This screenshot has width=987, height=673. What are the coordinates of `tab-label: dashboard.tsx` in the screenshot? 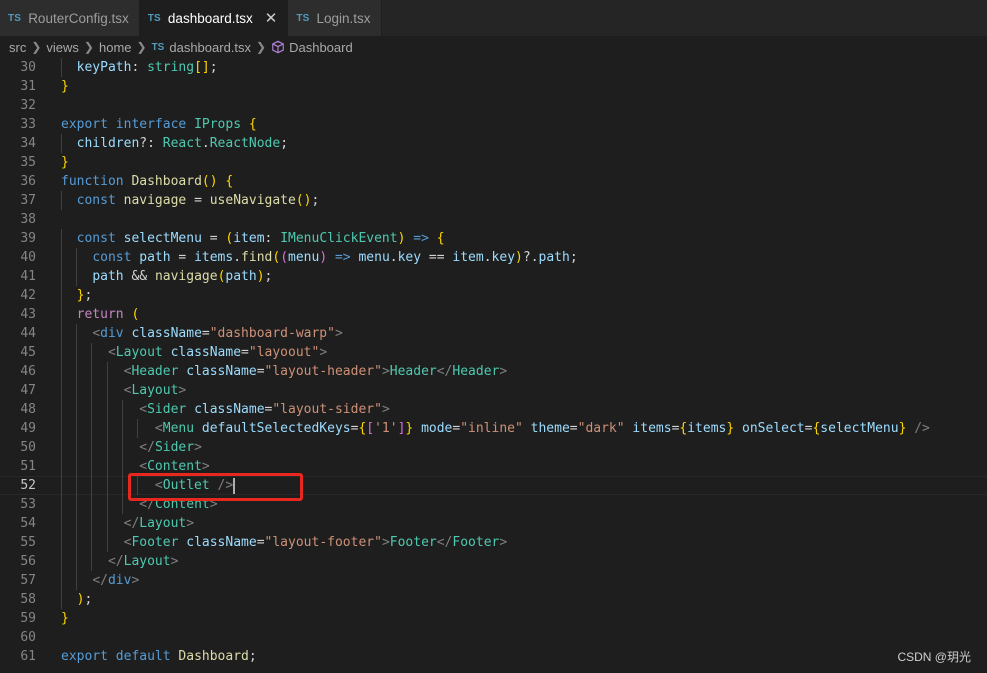 It's located at (210, 18).